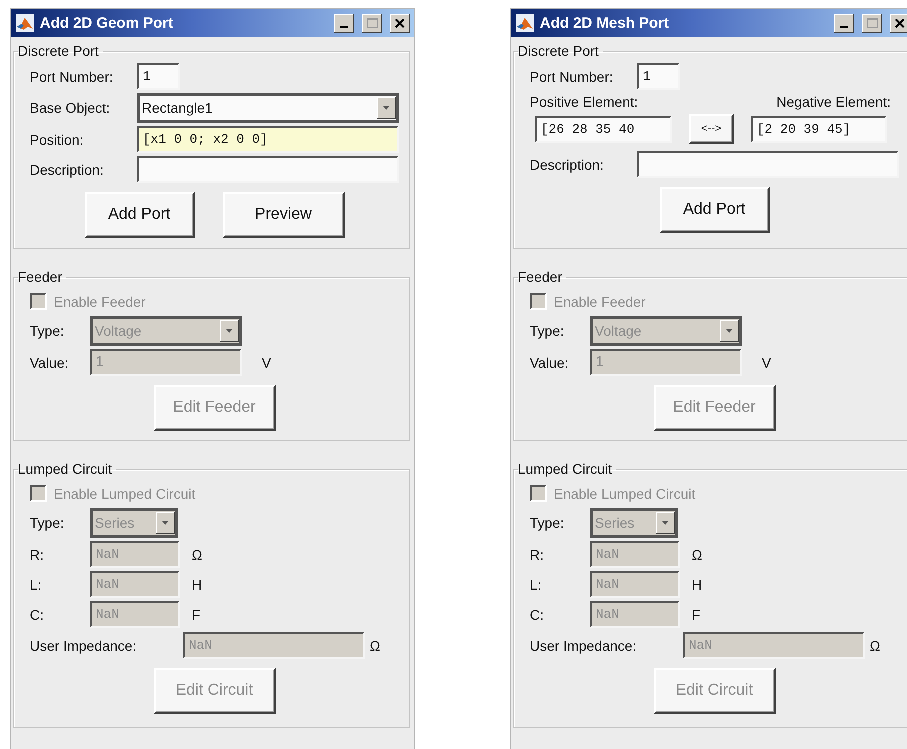 This screenshot has height=749, width=907. Describe the element at coordinates (819, 129) in the screenshot. I see `input-field: [2 20 39 45]` at that location.